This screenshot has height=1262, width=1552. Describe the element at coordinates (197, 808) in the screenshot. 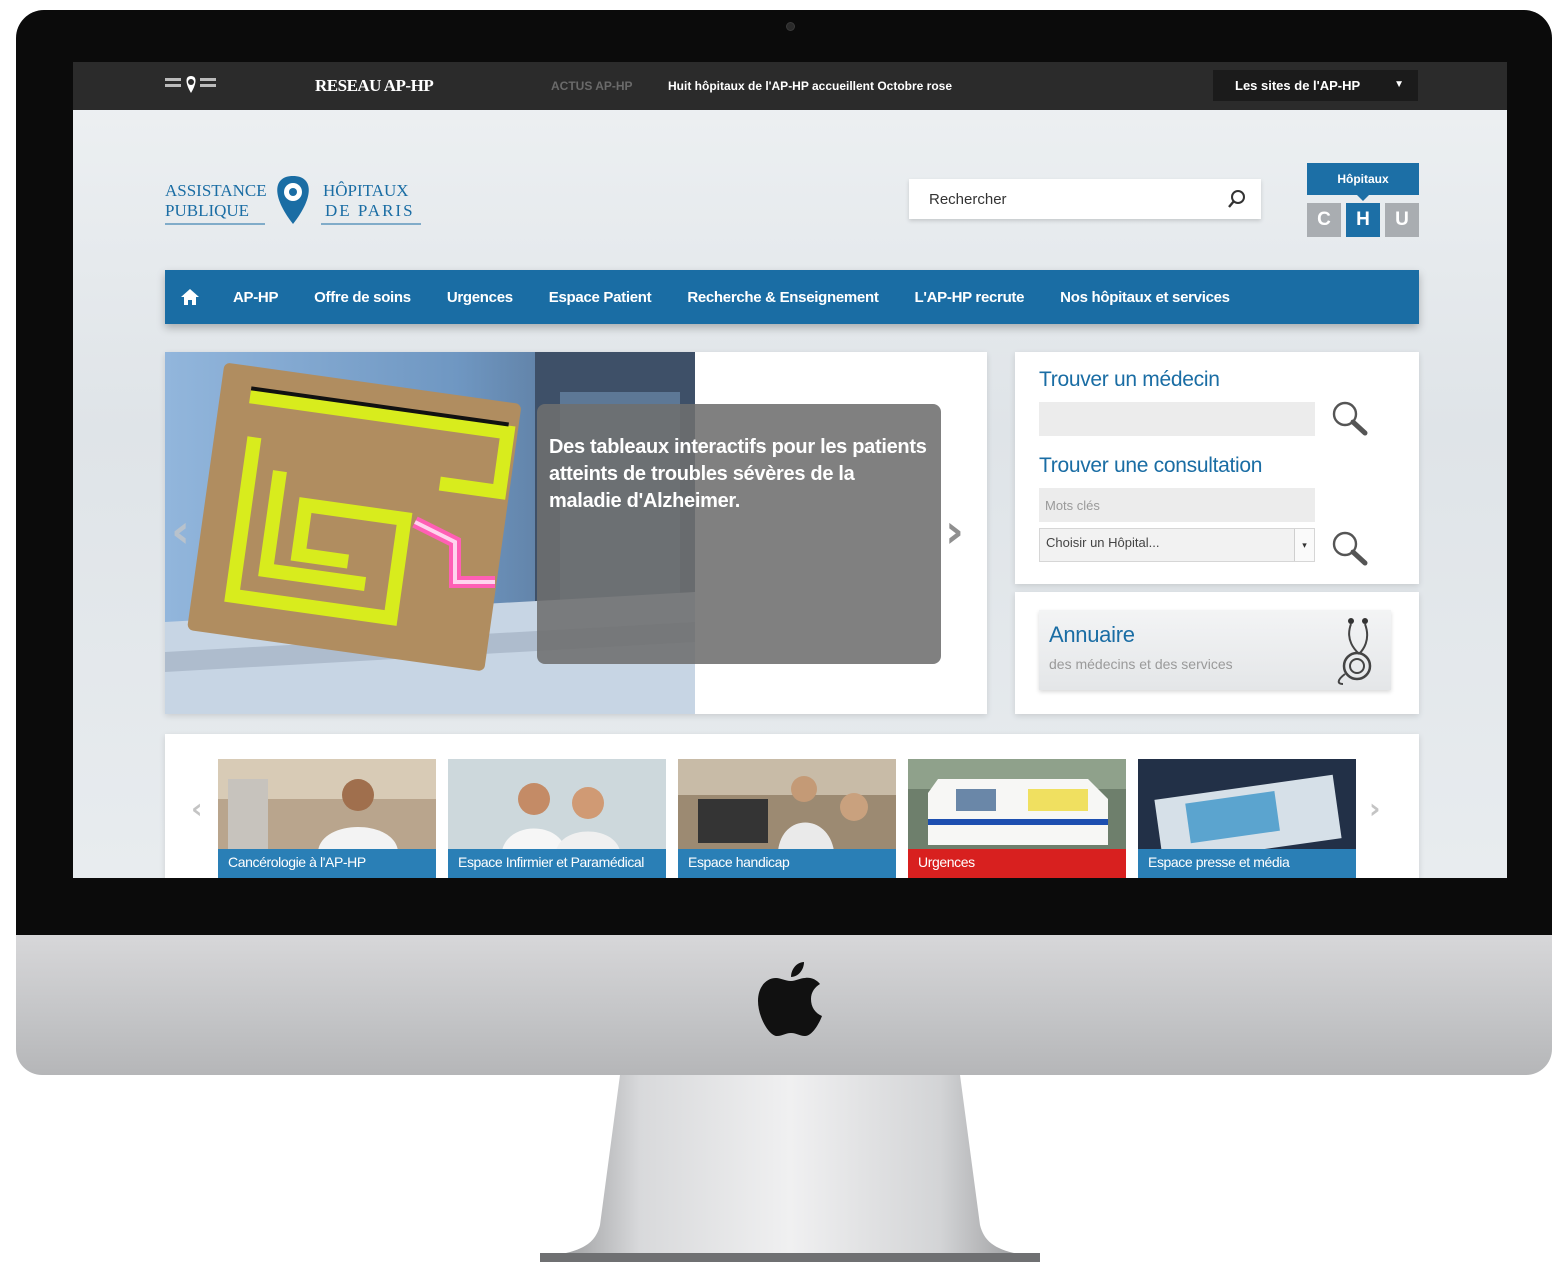

I see `carousel-prev-arrow: ‹` at that location.